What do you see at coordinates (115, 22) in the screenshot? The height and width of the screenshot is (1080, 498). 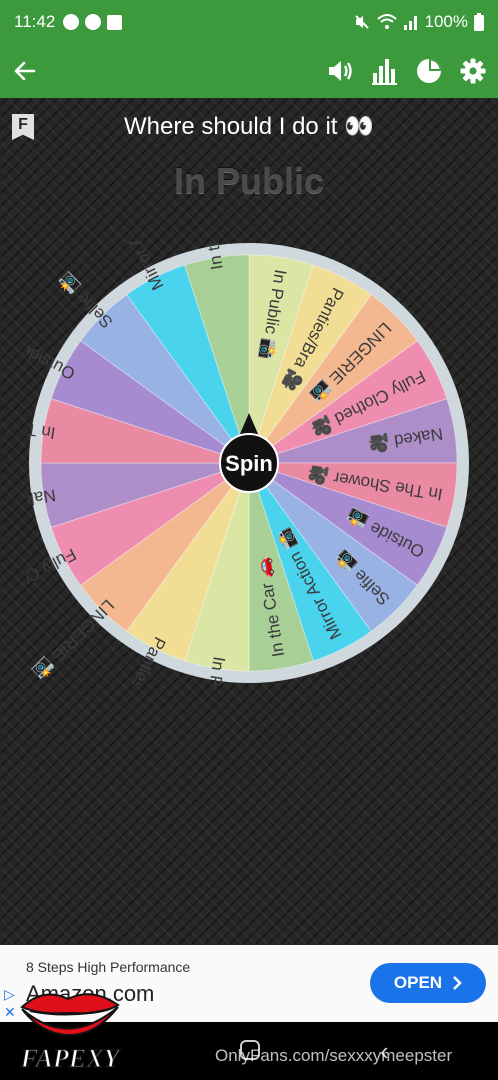 I see `gallery-icon` at bounding box center [115, 22].